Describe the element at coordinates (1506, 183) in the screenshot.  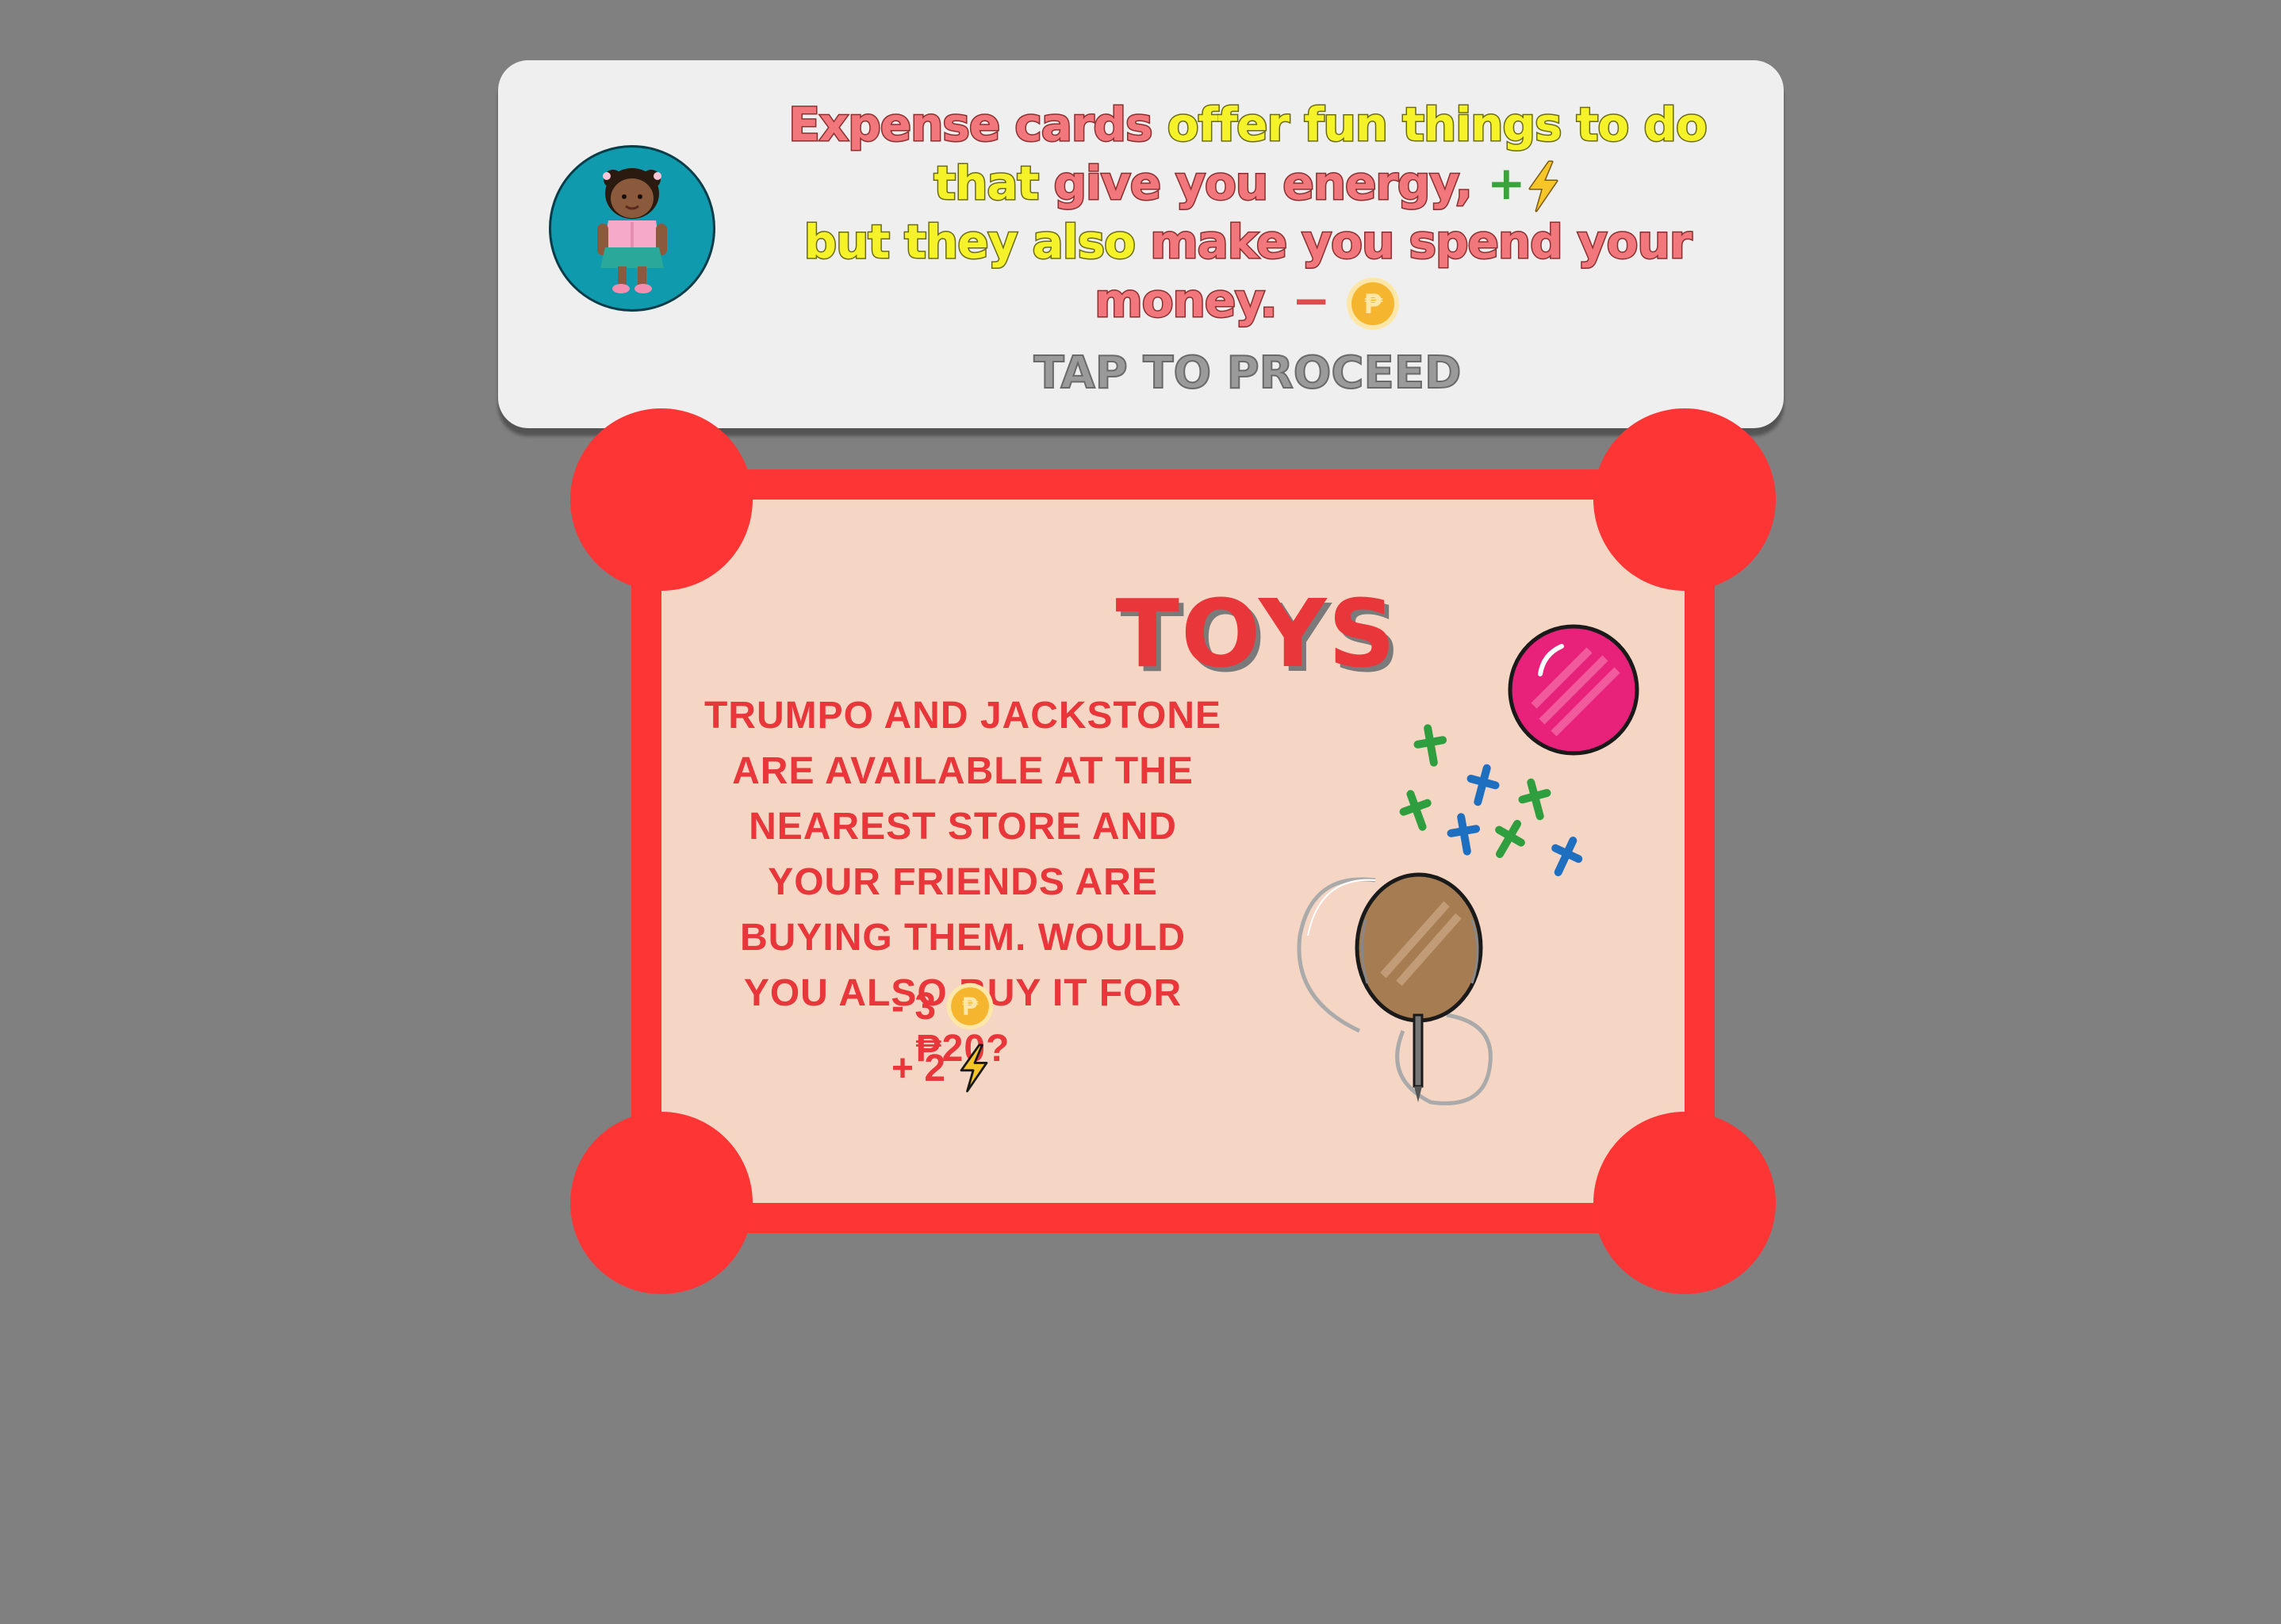
I see `energy-sign: +` at that location.